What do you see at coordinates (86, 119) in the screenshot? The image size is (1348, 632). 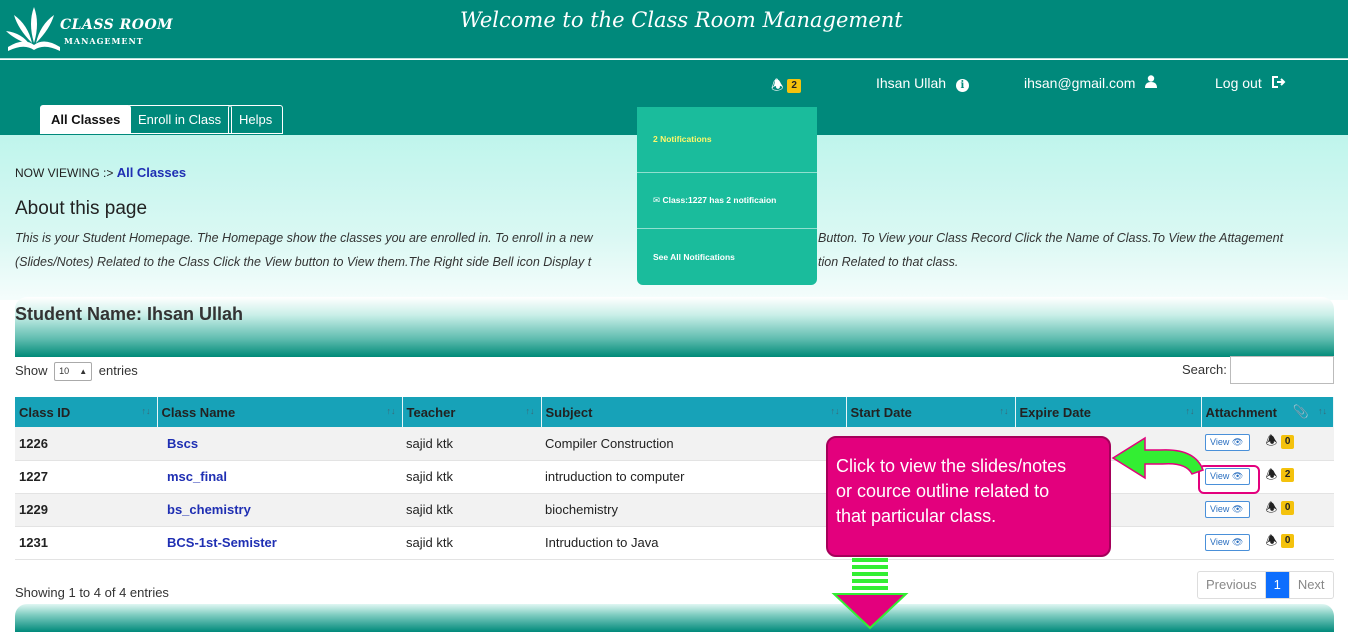 I see `tab-all-classes: All Classes` at bounding box center [86, 119].